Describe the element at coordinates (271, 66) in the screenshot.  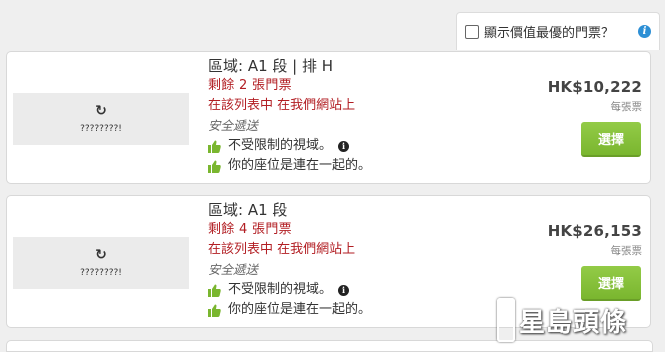
I see `zone-label: 區域: A1 段 | 排 H` at that location.